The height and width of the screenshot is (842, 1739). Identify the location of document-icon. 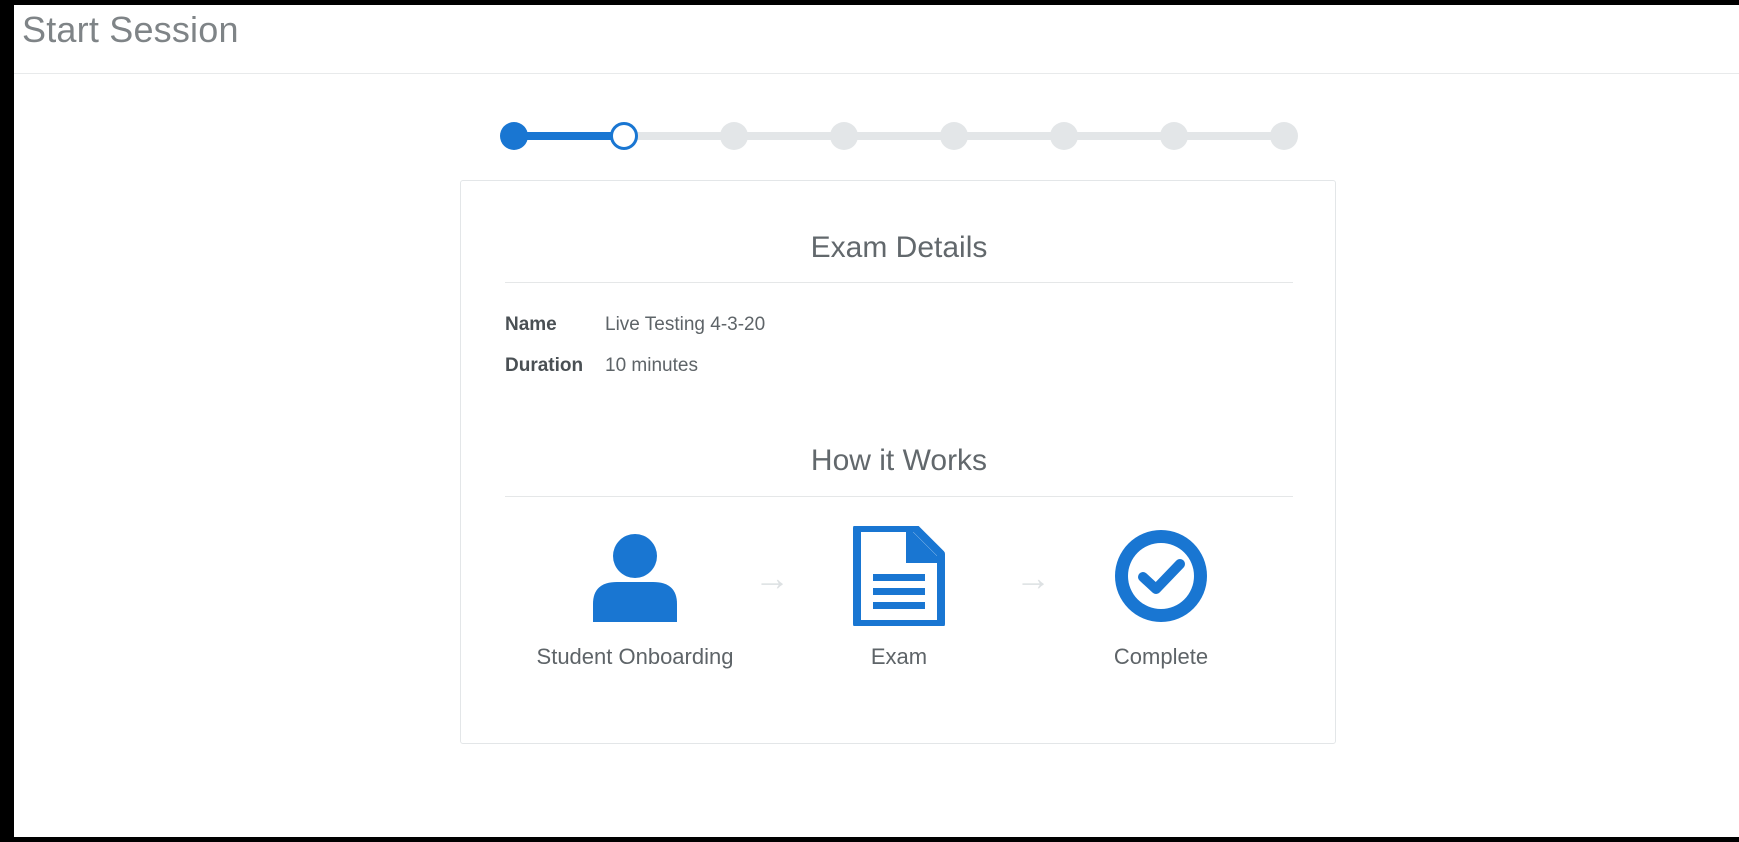
(899, 576).